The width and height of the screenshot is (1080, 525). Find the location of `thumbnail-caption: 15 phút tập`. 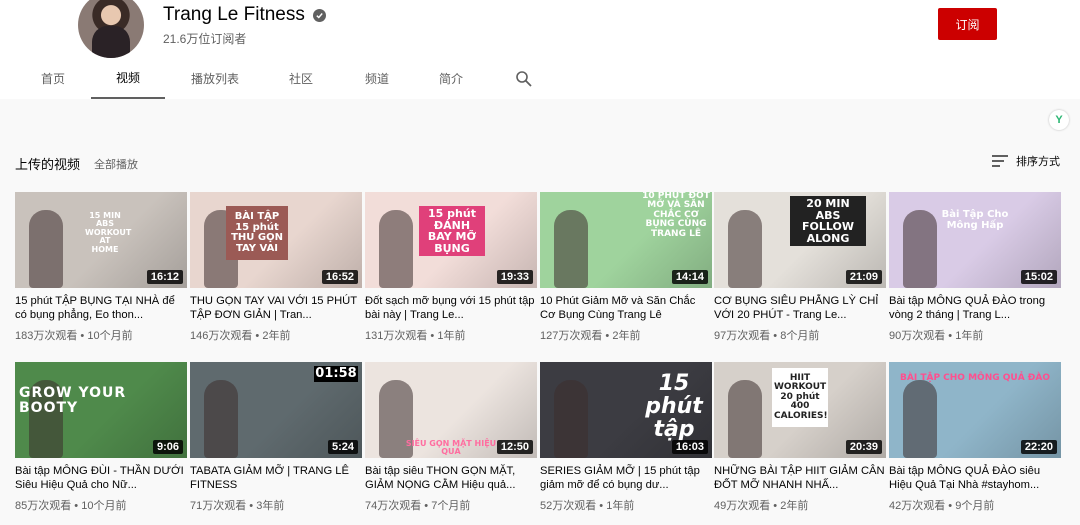

thumbnail-caption: 15 phút tập is located at coordinates (674, 407).